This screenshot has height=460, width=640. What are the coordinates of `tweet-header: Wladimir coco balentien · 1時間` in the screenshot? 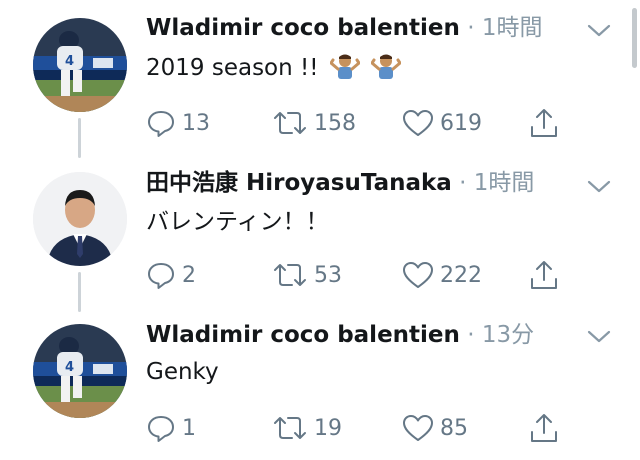 It's located at (358, 28).